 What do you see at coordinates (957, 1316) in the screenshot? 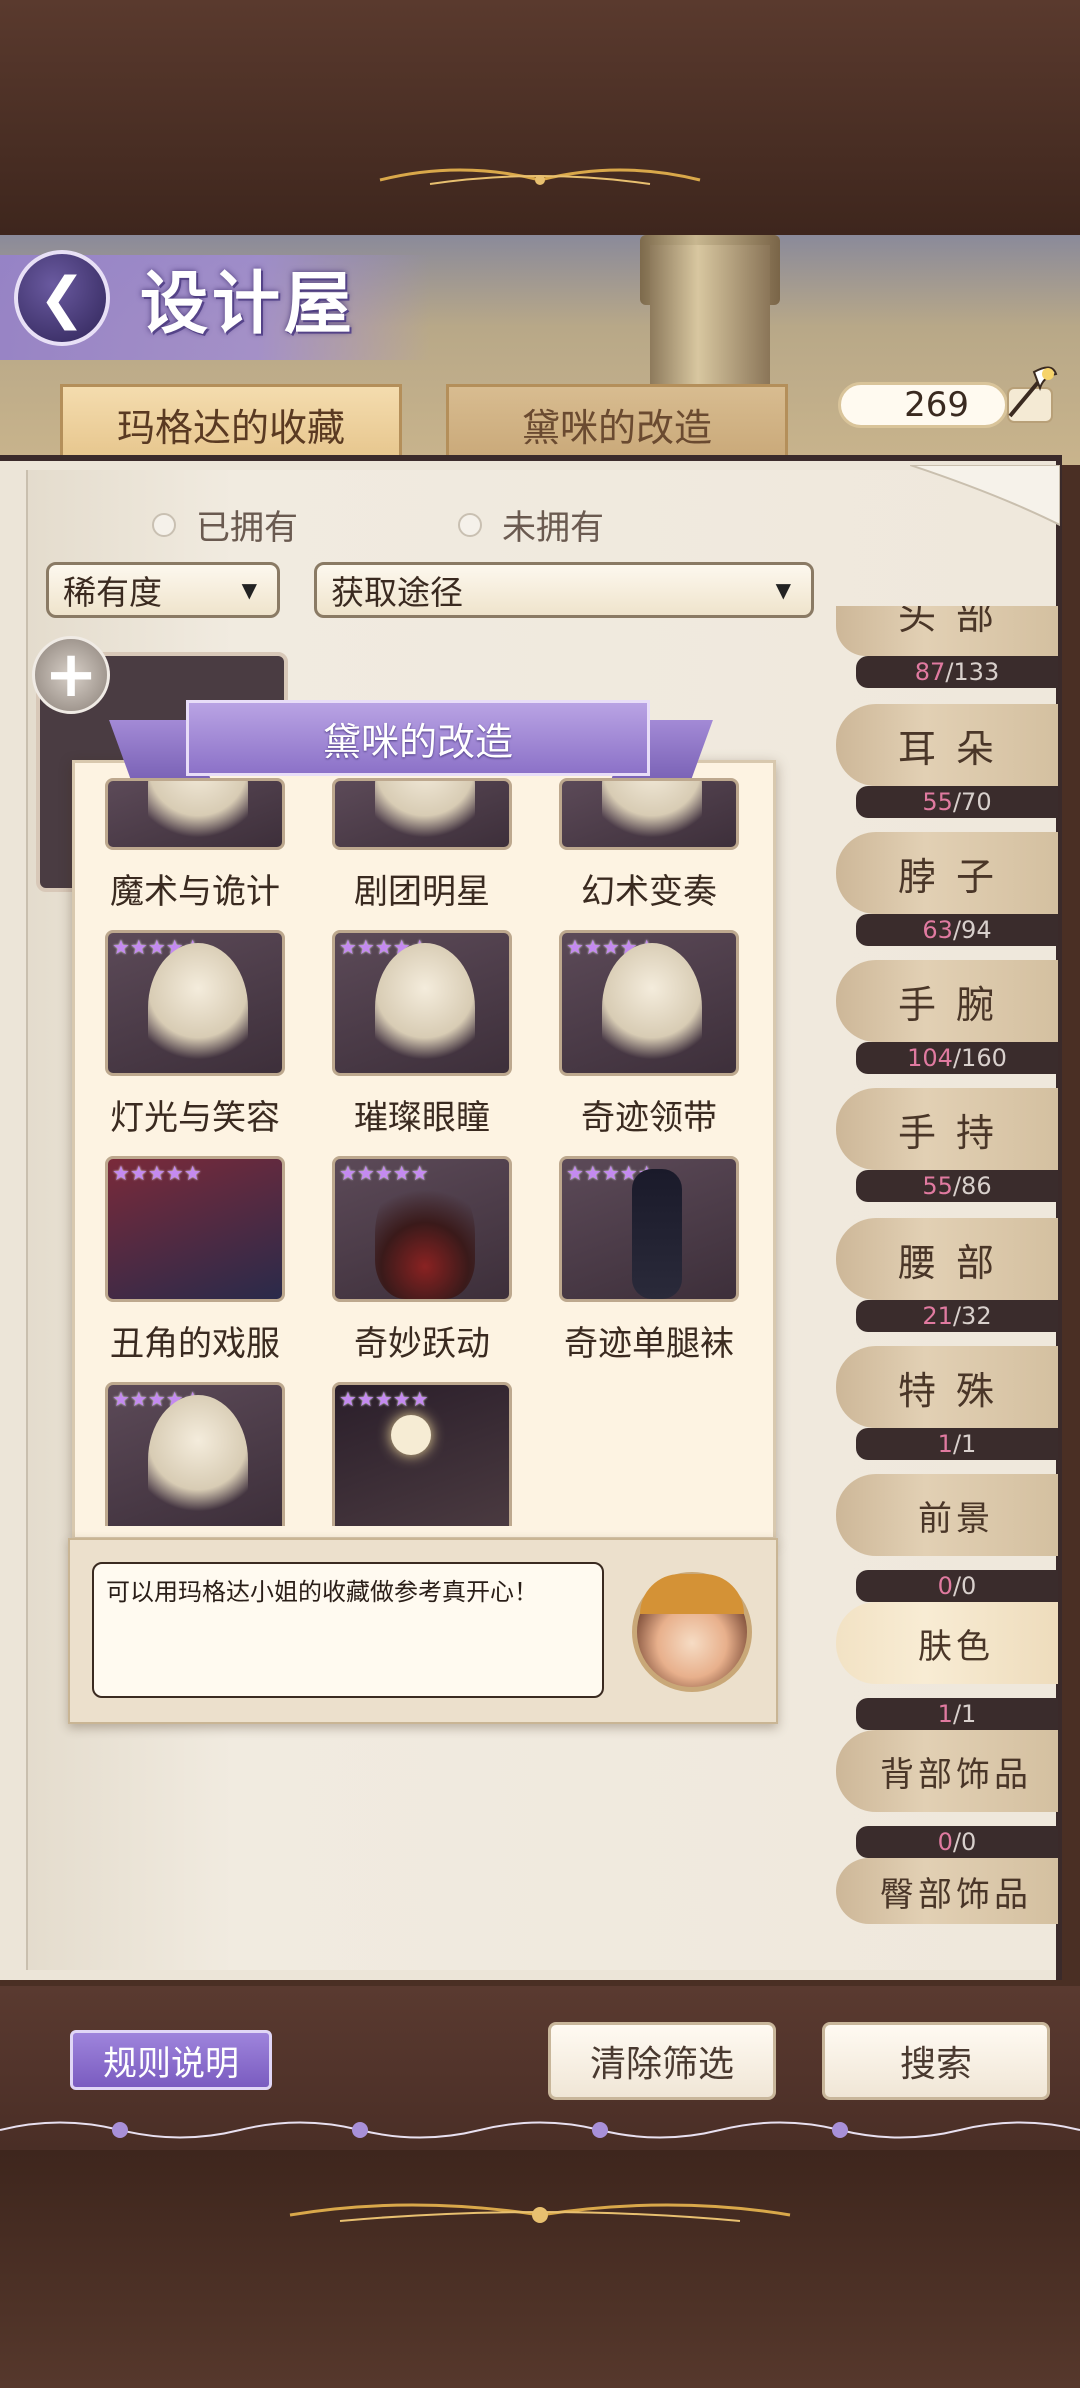
I see `category-count: 21/32` at bounding box center [957, 1316].